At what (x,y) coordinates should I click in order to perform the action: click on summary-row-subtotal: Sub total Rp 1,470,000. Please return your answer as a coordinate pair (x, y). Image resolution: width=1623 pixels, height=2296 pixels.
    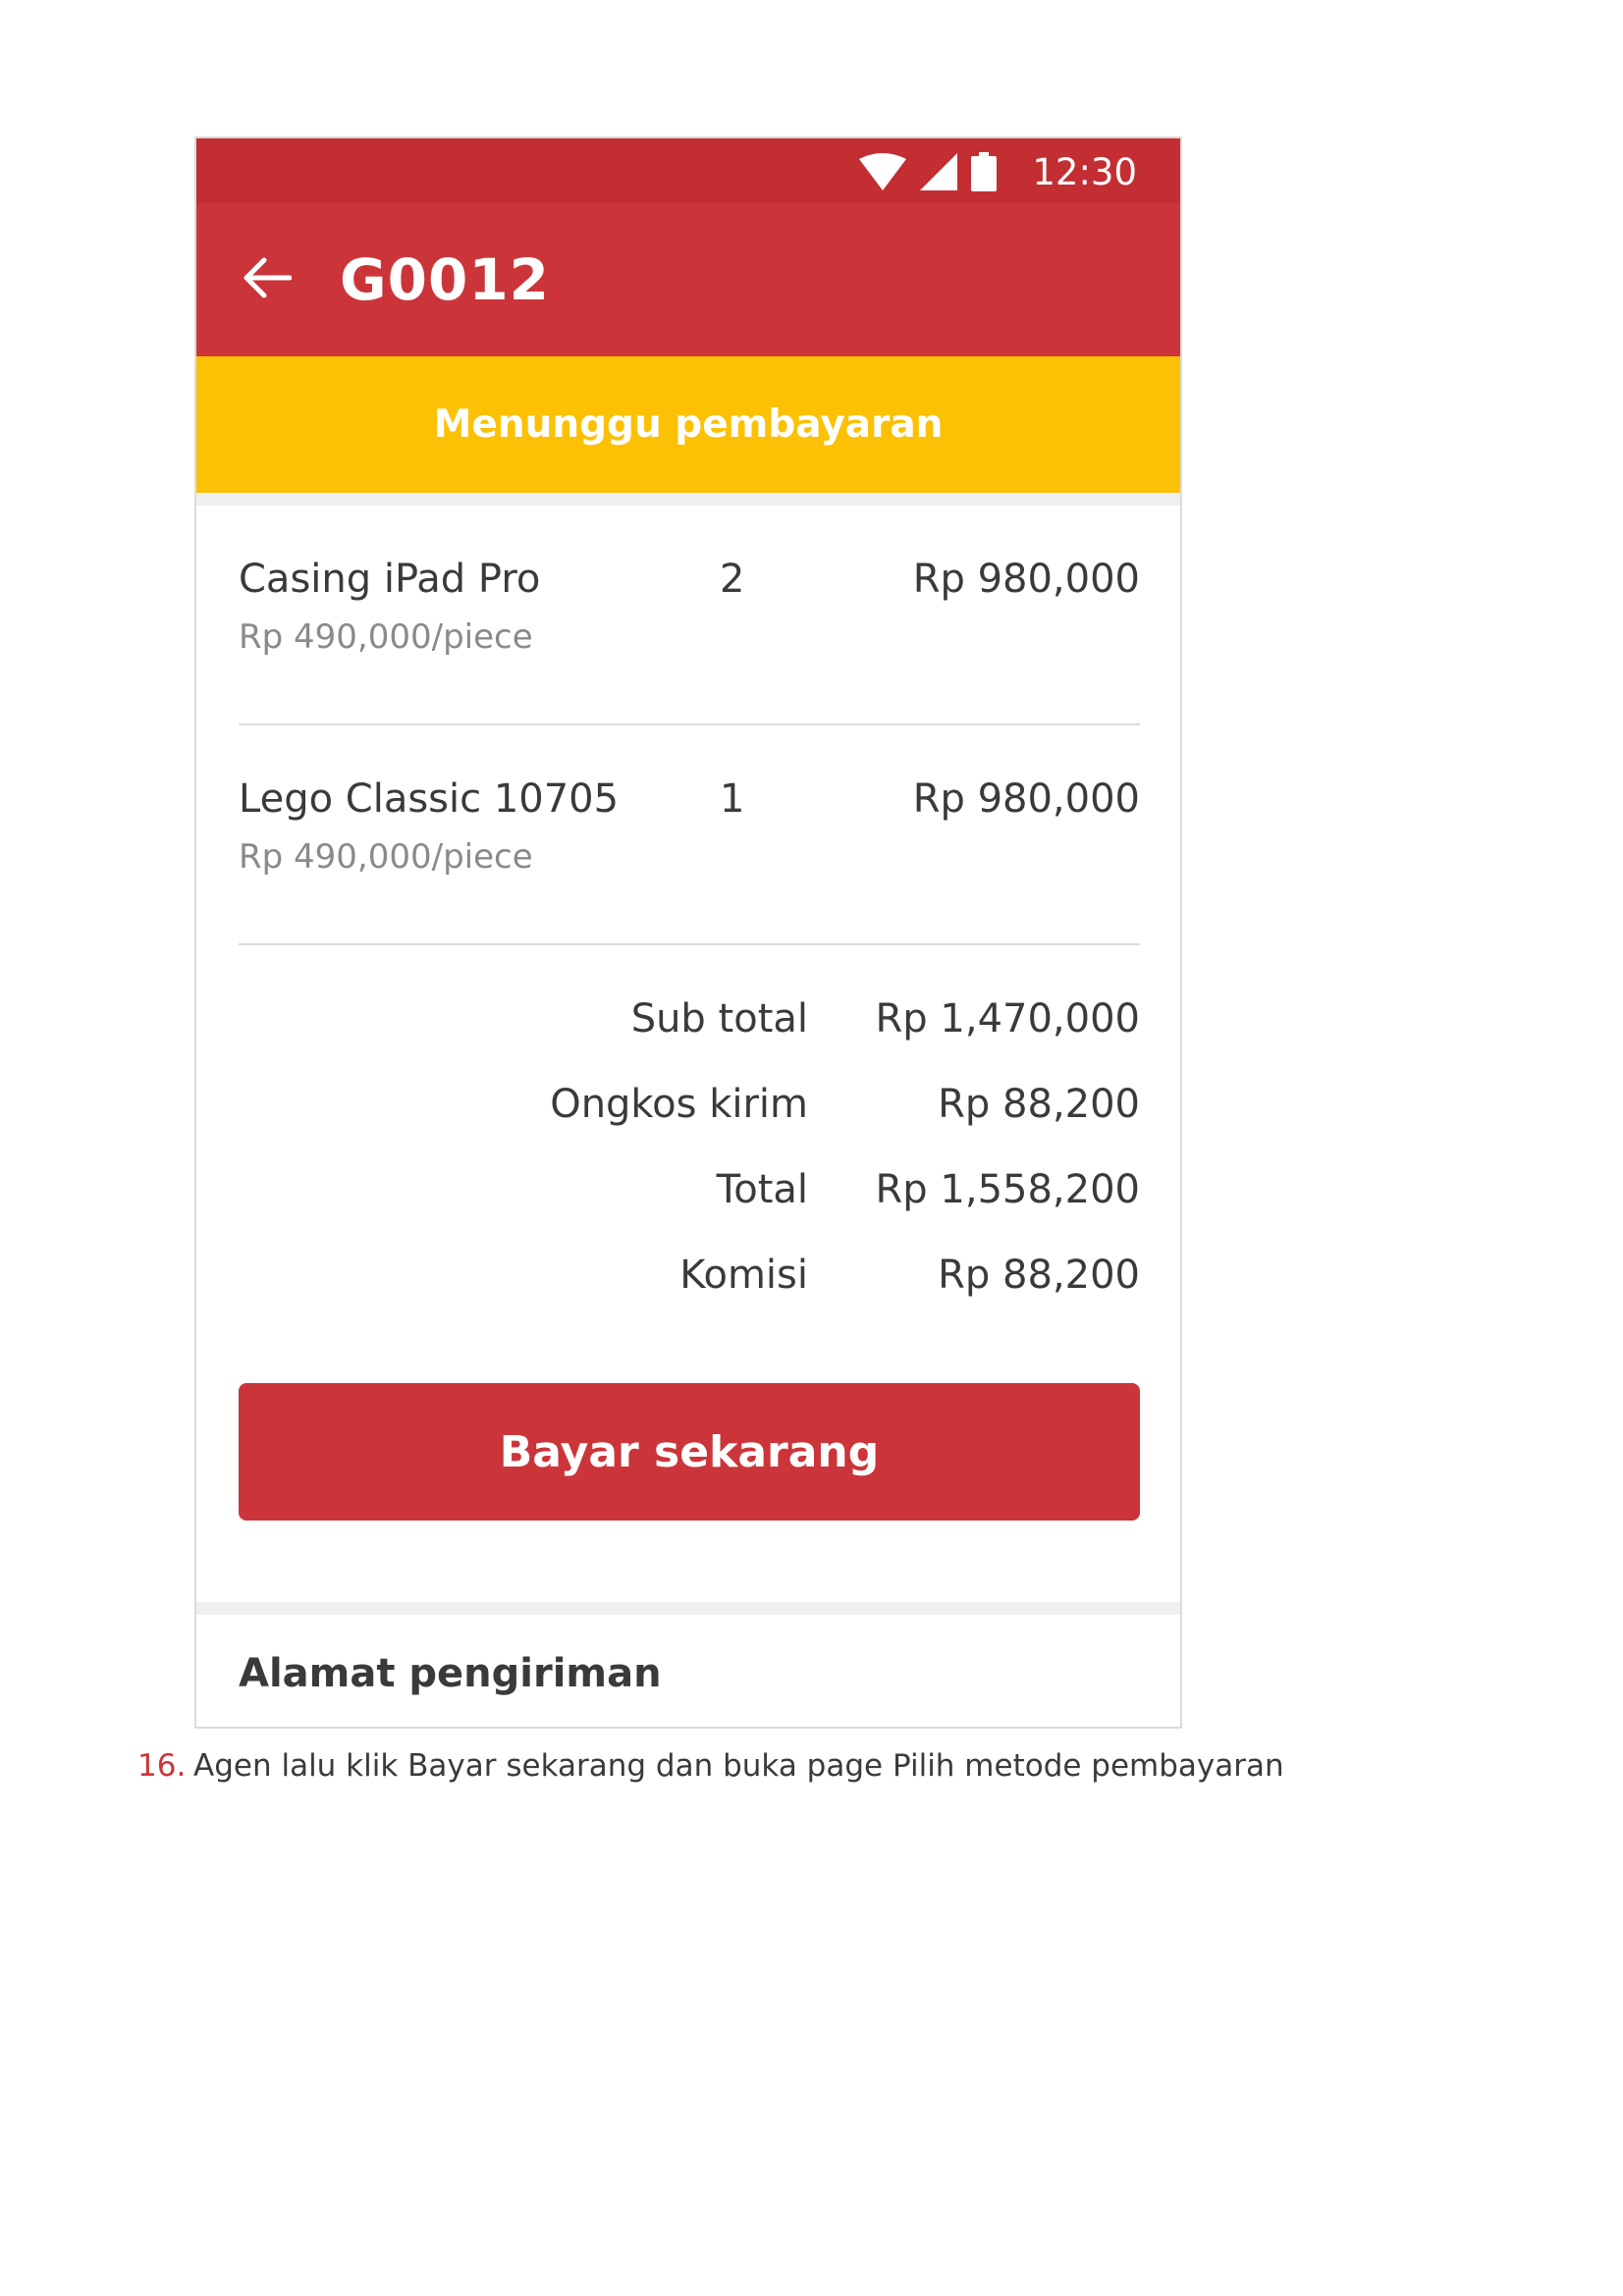
    Looking at the image, I should click on (689, 1026).